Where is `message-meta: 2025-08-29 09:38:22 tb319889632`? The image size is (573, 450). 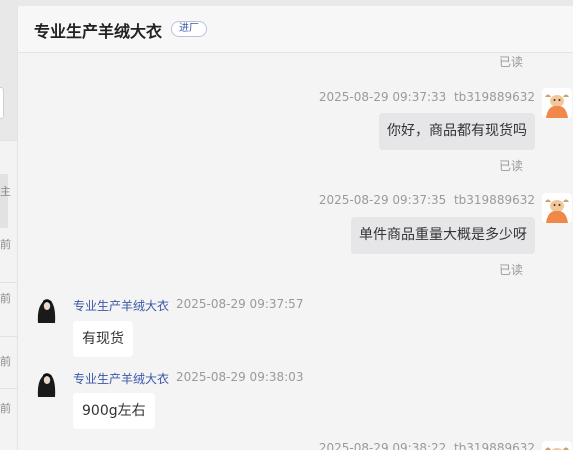 message-meta: 2025-08-29 09:38:22 tb319889632 is located at coordinates (427, 445).